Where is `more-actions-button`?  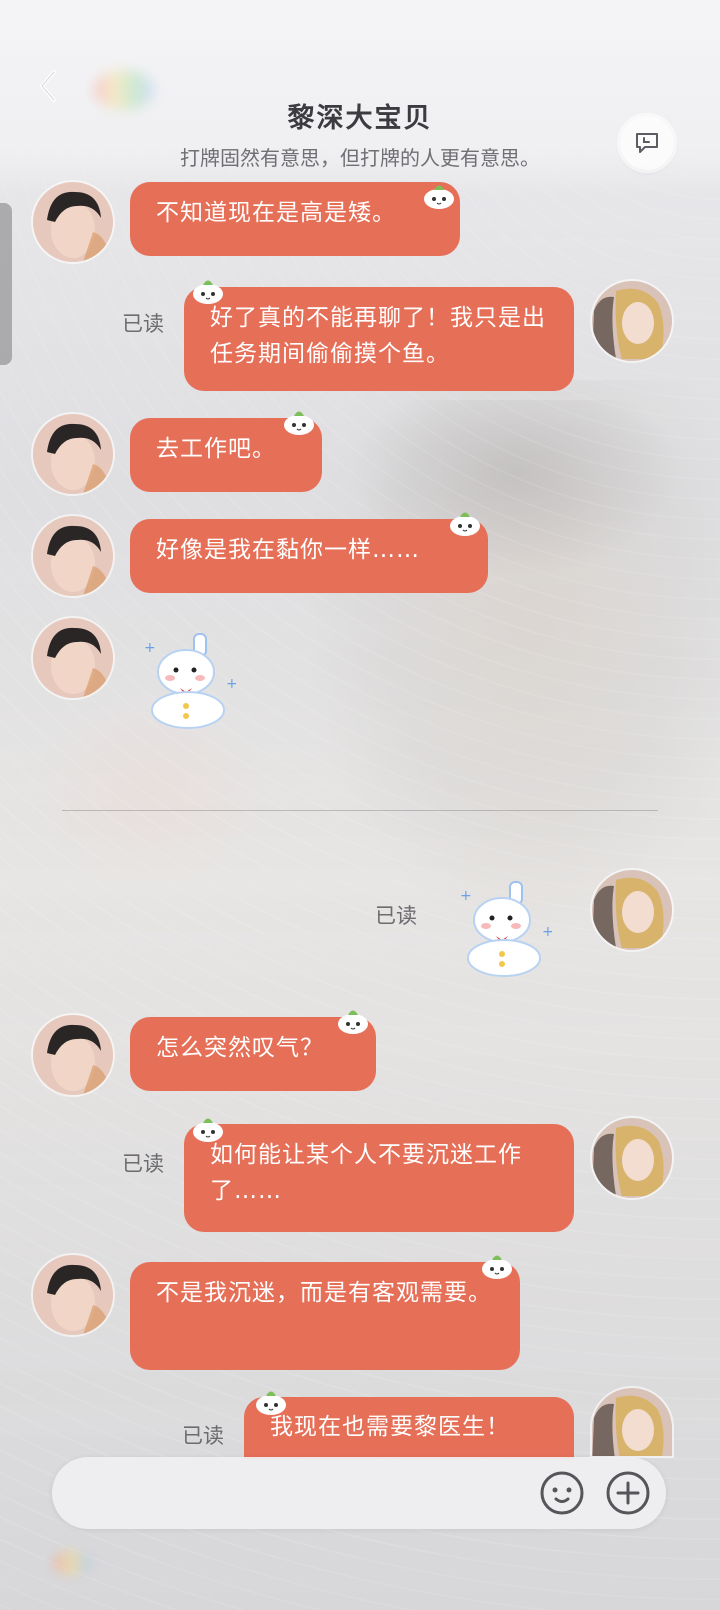
more-actions-button is located at coordinates (628, 1493).